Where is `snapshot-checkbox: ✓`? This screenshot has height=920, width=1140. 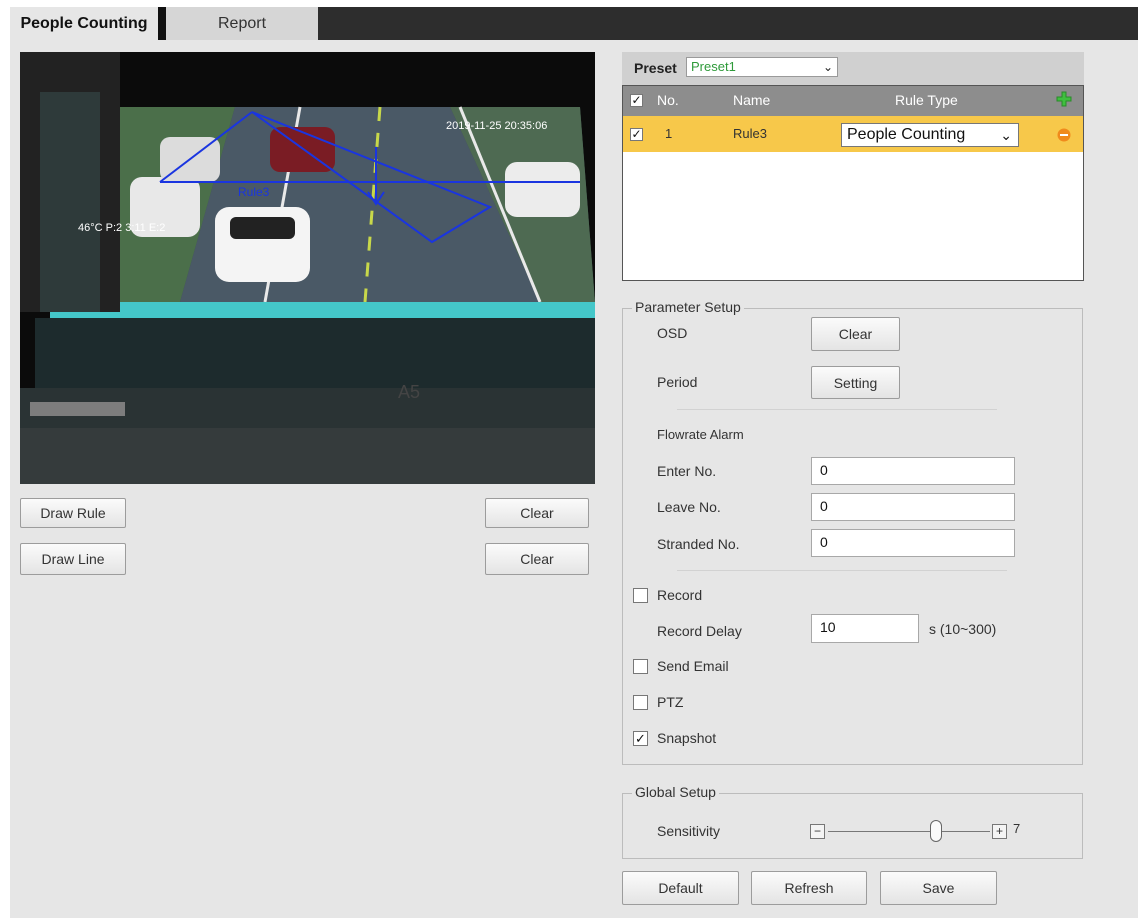
snapshot-checkbox: ✓ is located at coordinates (640, 738).